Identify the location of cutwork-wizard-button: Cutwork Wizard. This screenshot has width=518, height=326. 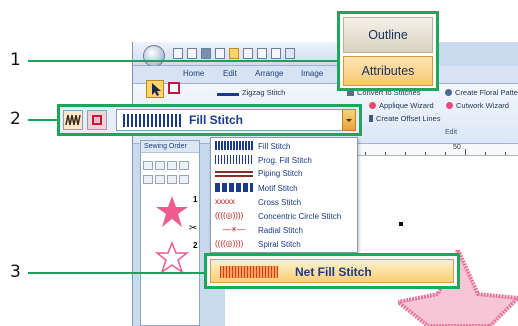
(477, 105).